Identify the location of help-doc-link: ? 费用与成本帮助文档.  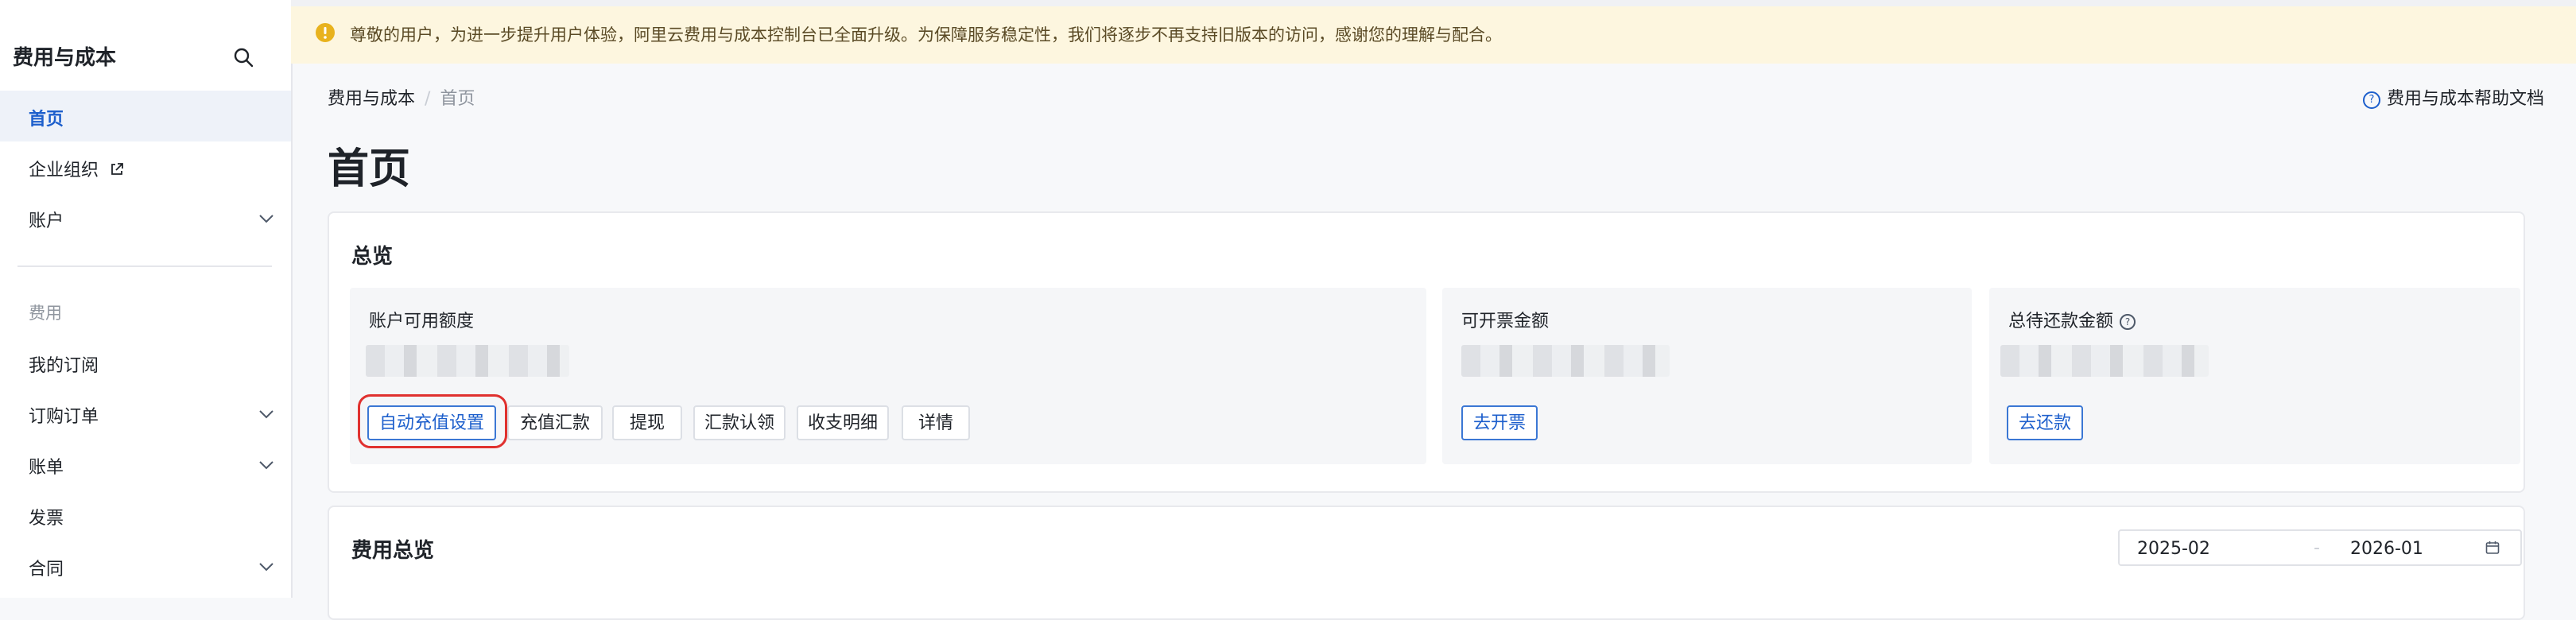
(2453, 97).